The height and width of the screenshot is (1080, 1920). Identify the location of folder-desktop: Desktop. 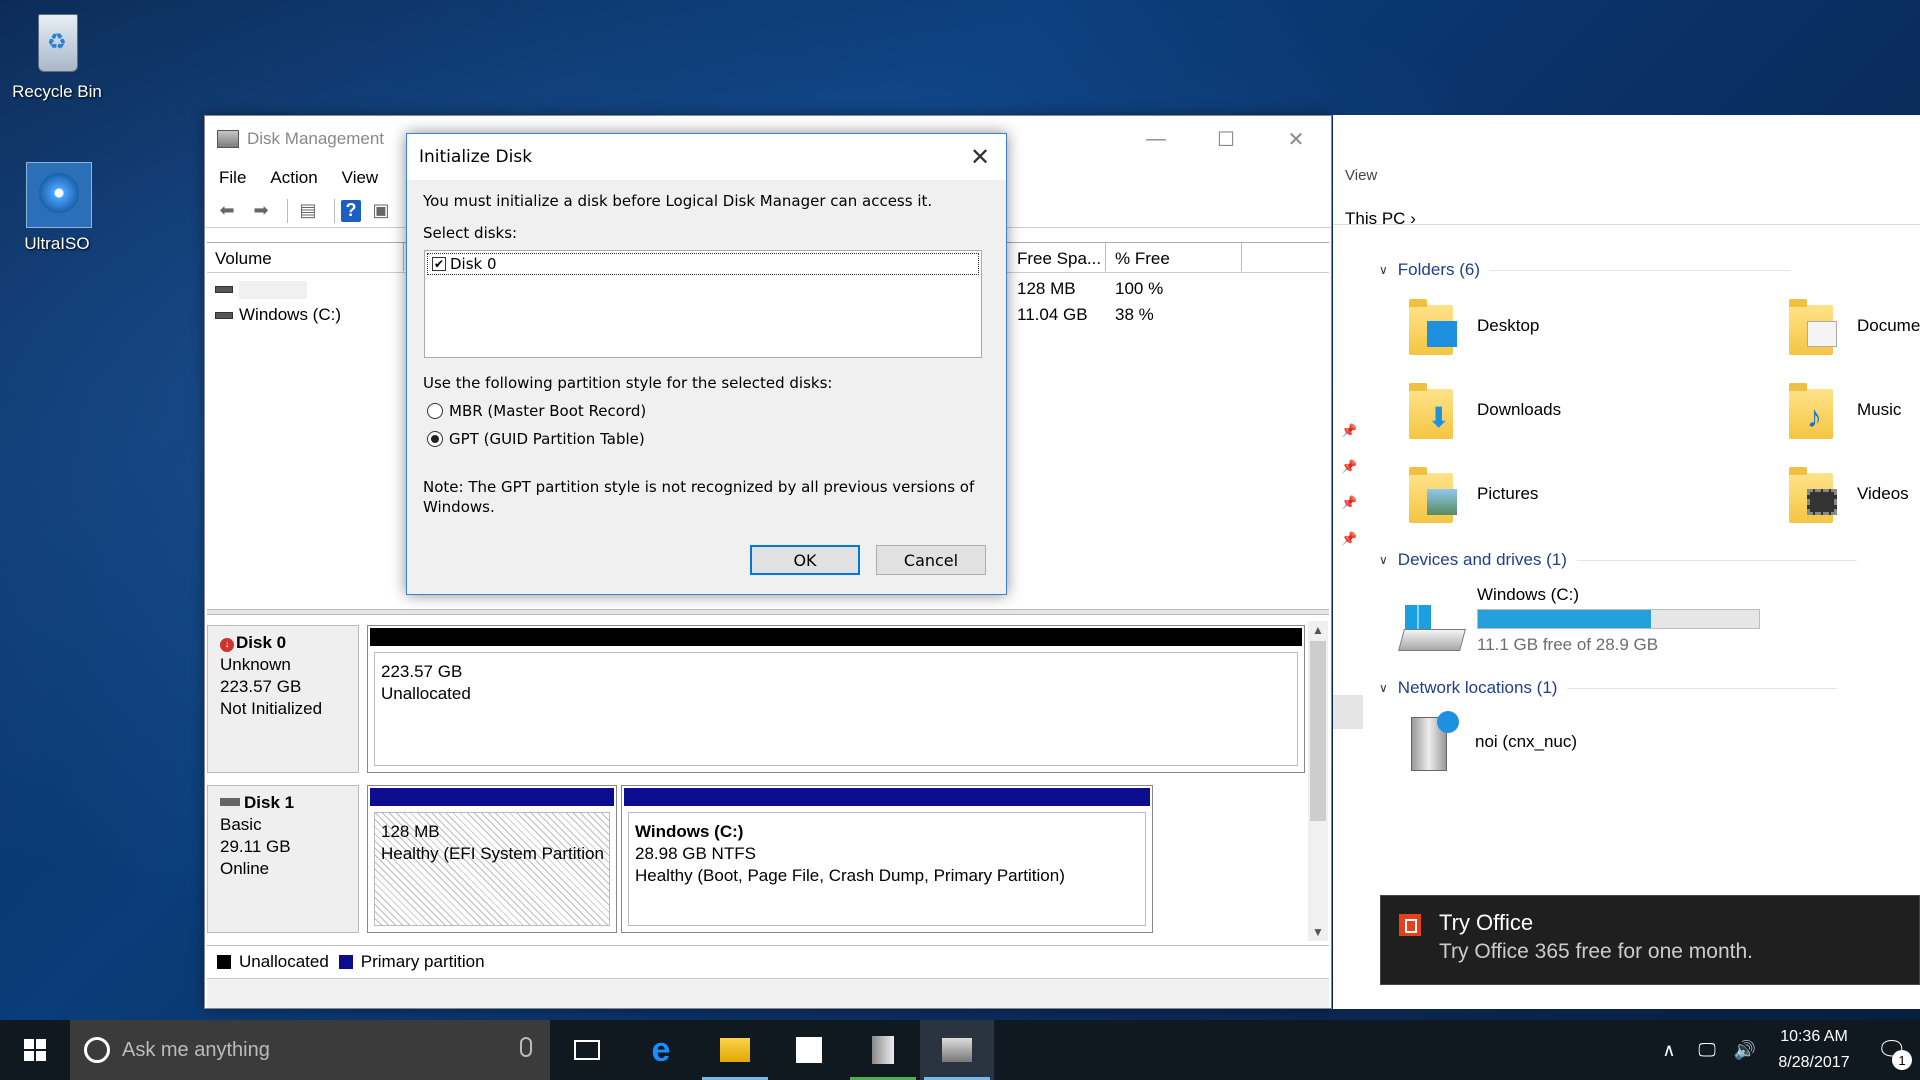
(1474, 326).